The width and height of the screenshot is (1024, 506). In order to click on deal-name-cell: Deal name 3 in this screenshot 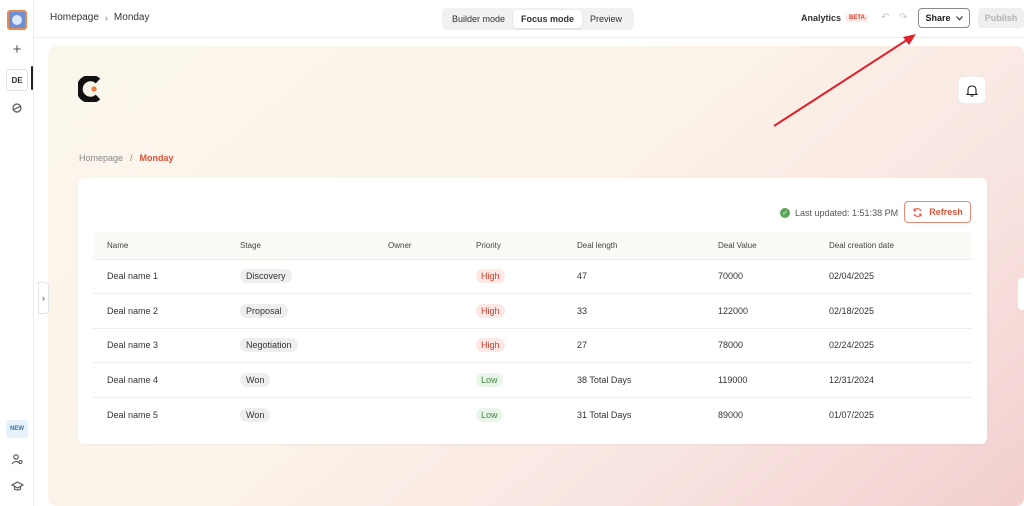, I will do `click(133, 345)`.